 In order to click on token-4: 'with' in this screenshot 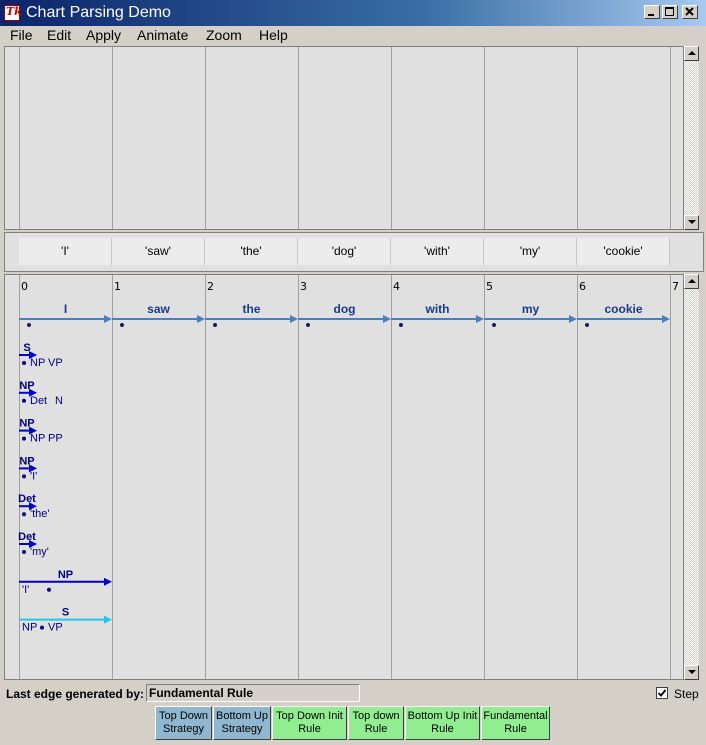, I will do `click(437, 251)`.